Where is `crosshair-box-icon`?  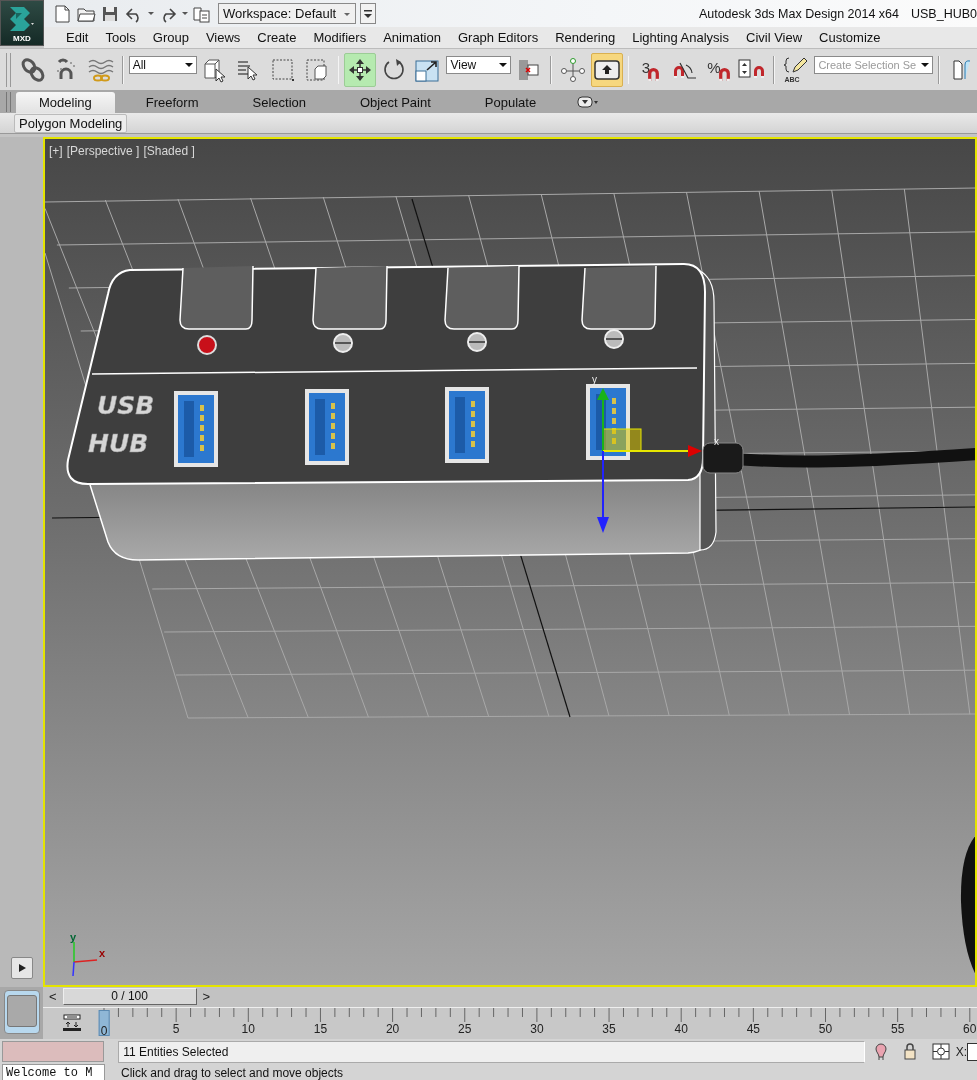 crosshair-box-icon is located at coordinates (940, 1051).